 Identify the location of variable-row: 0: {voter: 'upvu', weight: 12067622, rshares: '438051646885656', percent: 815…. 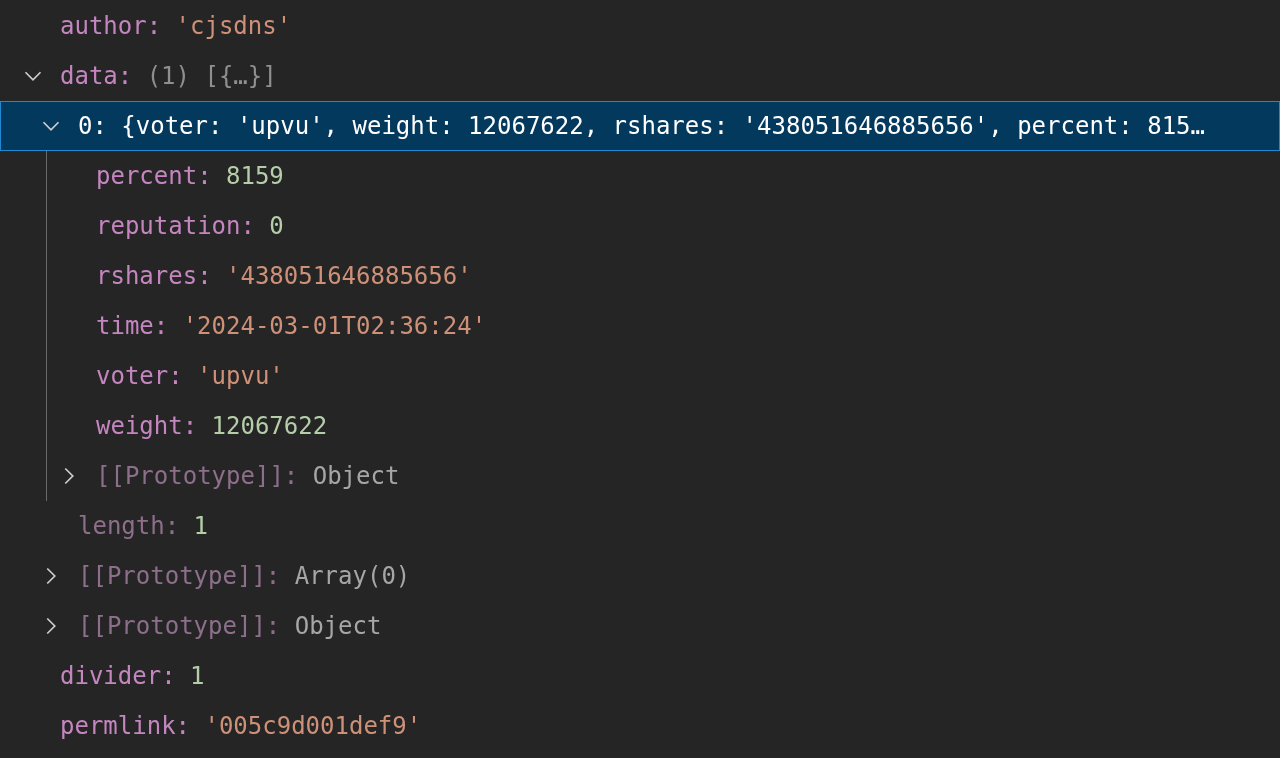
(640, 126).